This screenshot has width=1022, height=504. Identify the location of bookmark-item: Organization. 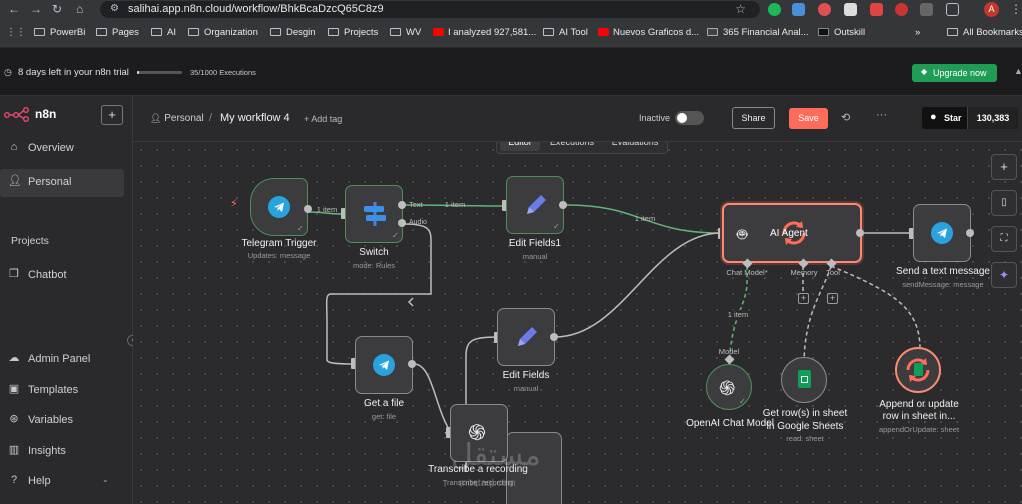
(223, 32).